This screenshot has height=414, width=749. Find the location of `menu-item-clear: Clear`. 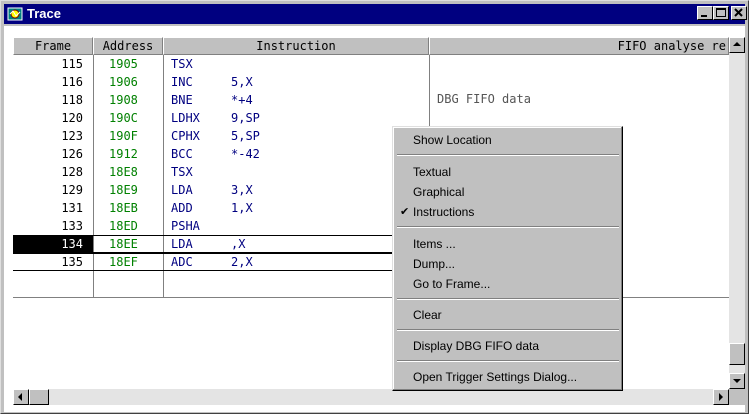

menu-item-clear: Clear is located at coordinates (508, 315).